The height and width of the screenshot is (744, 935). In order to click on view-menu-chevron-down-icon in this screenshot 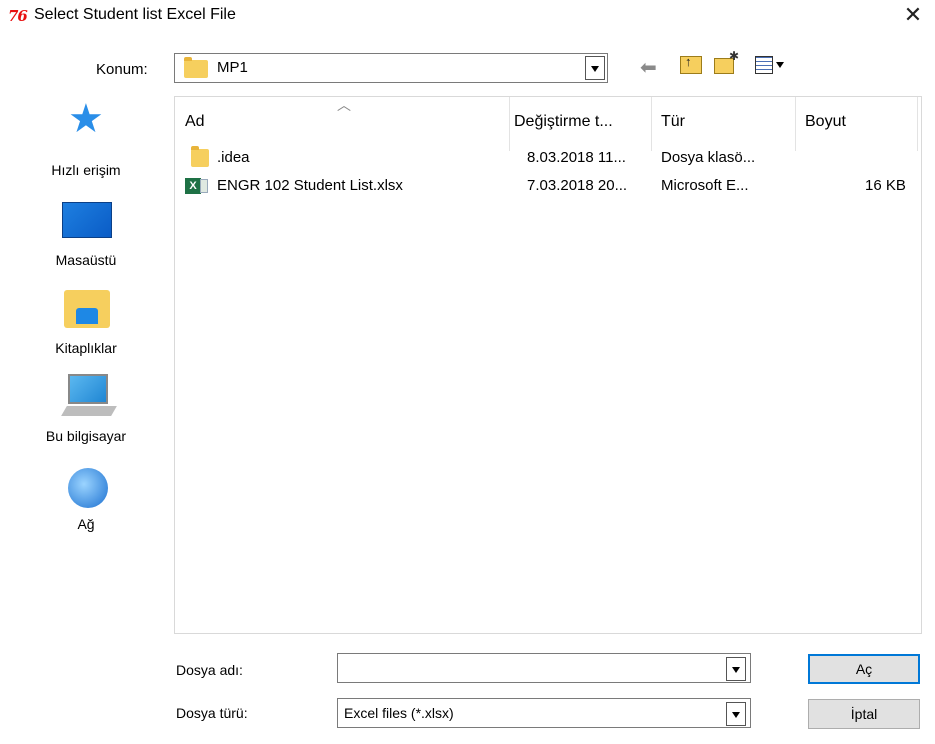, I will do `click(780, 65)`.